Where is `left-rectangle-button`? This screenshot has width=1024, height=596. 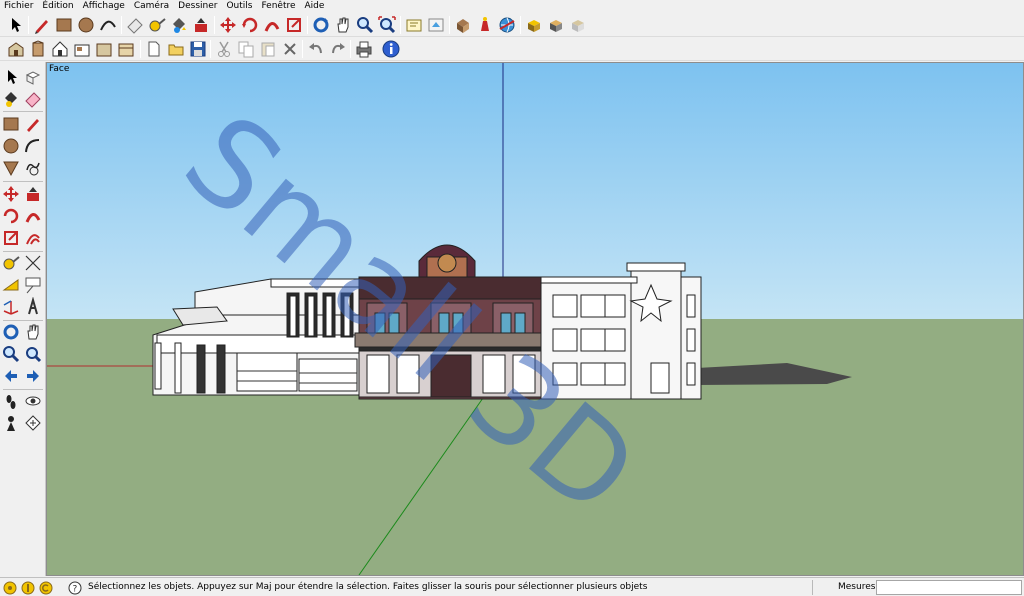
left-rectangle-button is located at coordinates (11, 124).